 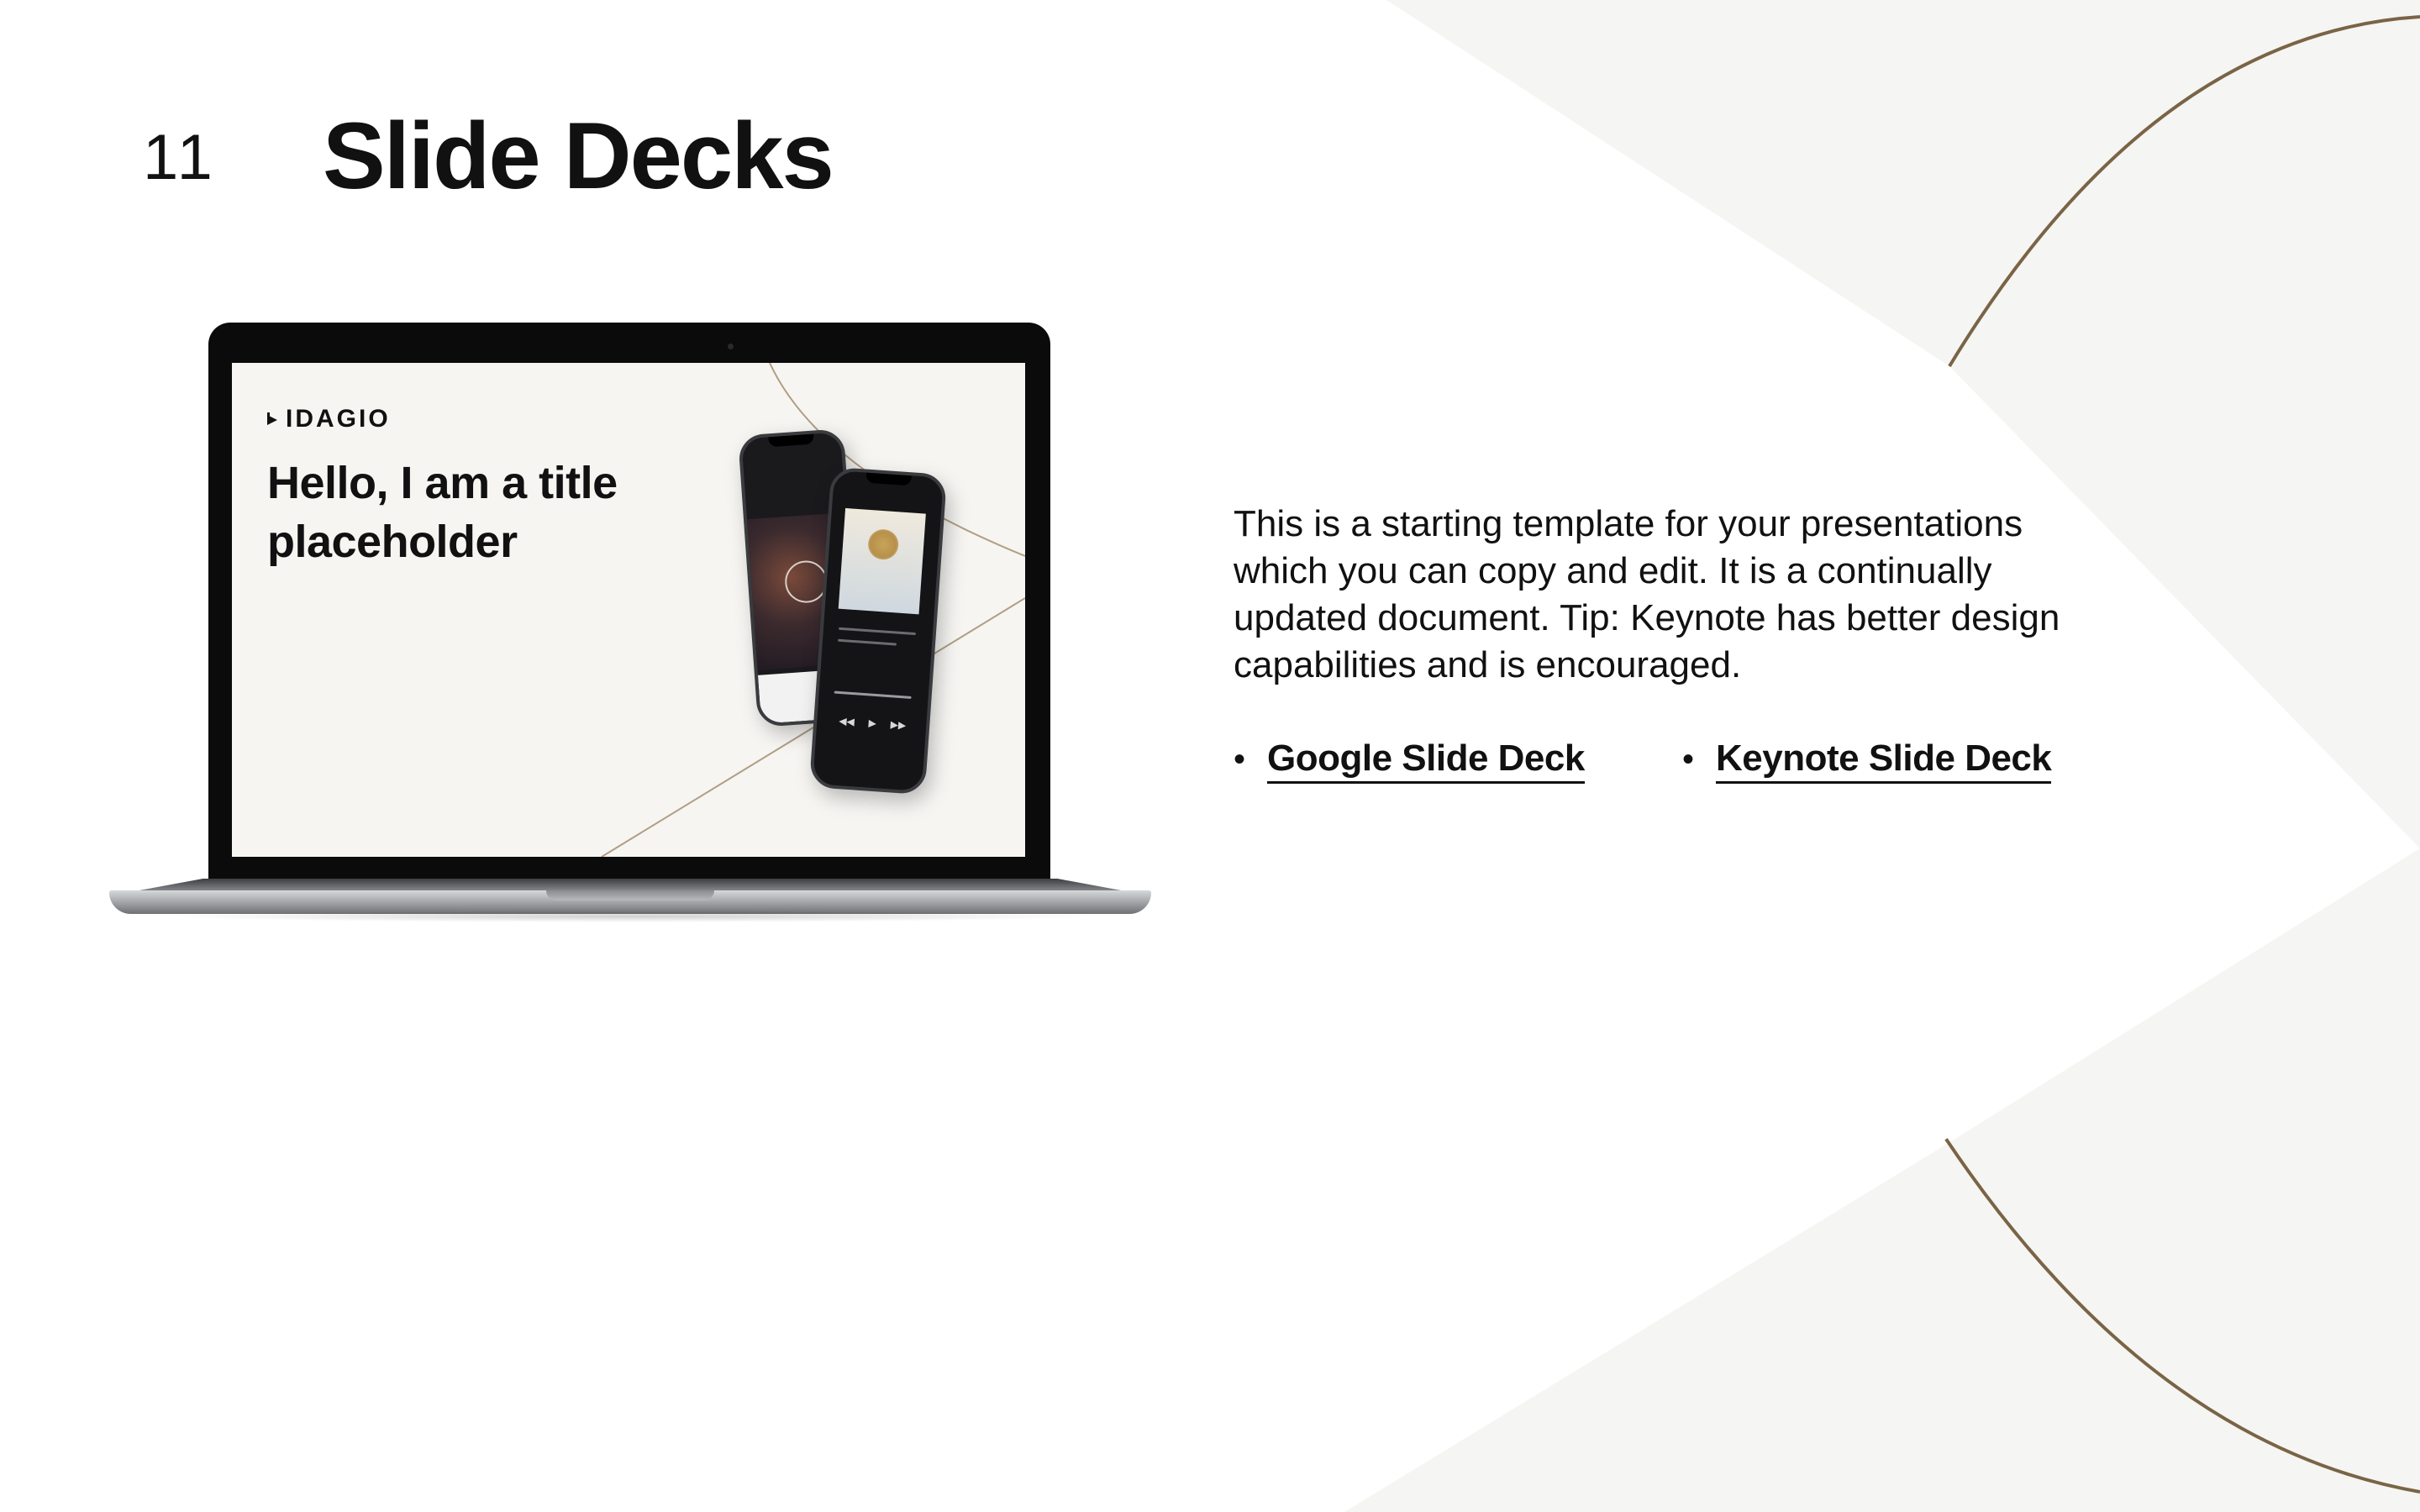 I want to click on slide-deck-links: • Google Slide Deck • Keynote Slide Deck, so click(x=1643, y=761).